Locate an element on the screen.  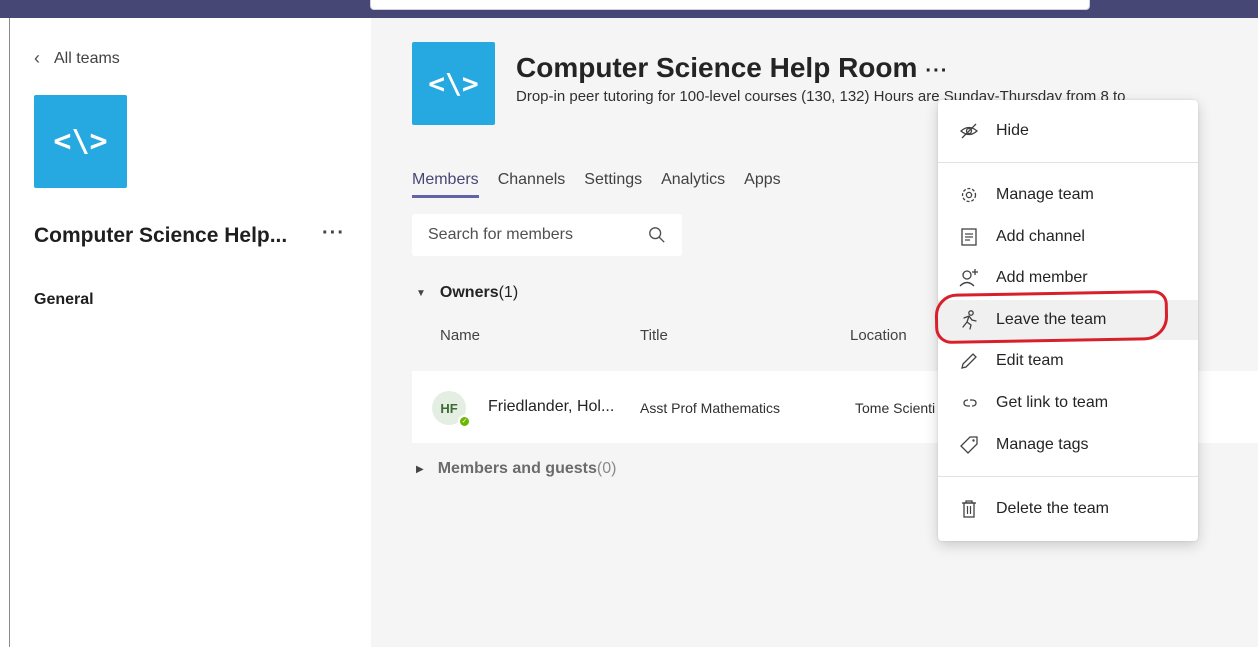
member-location: Tome Scienti is located at coordinates (895, 408).